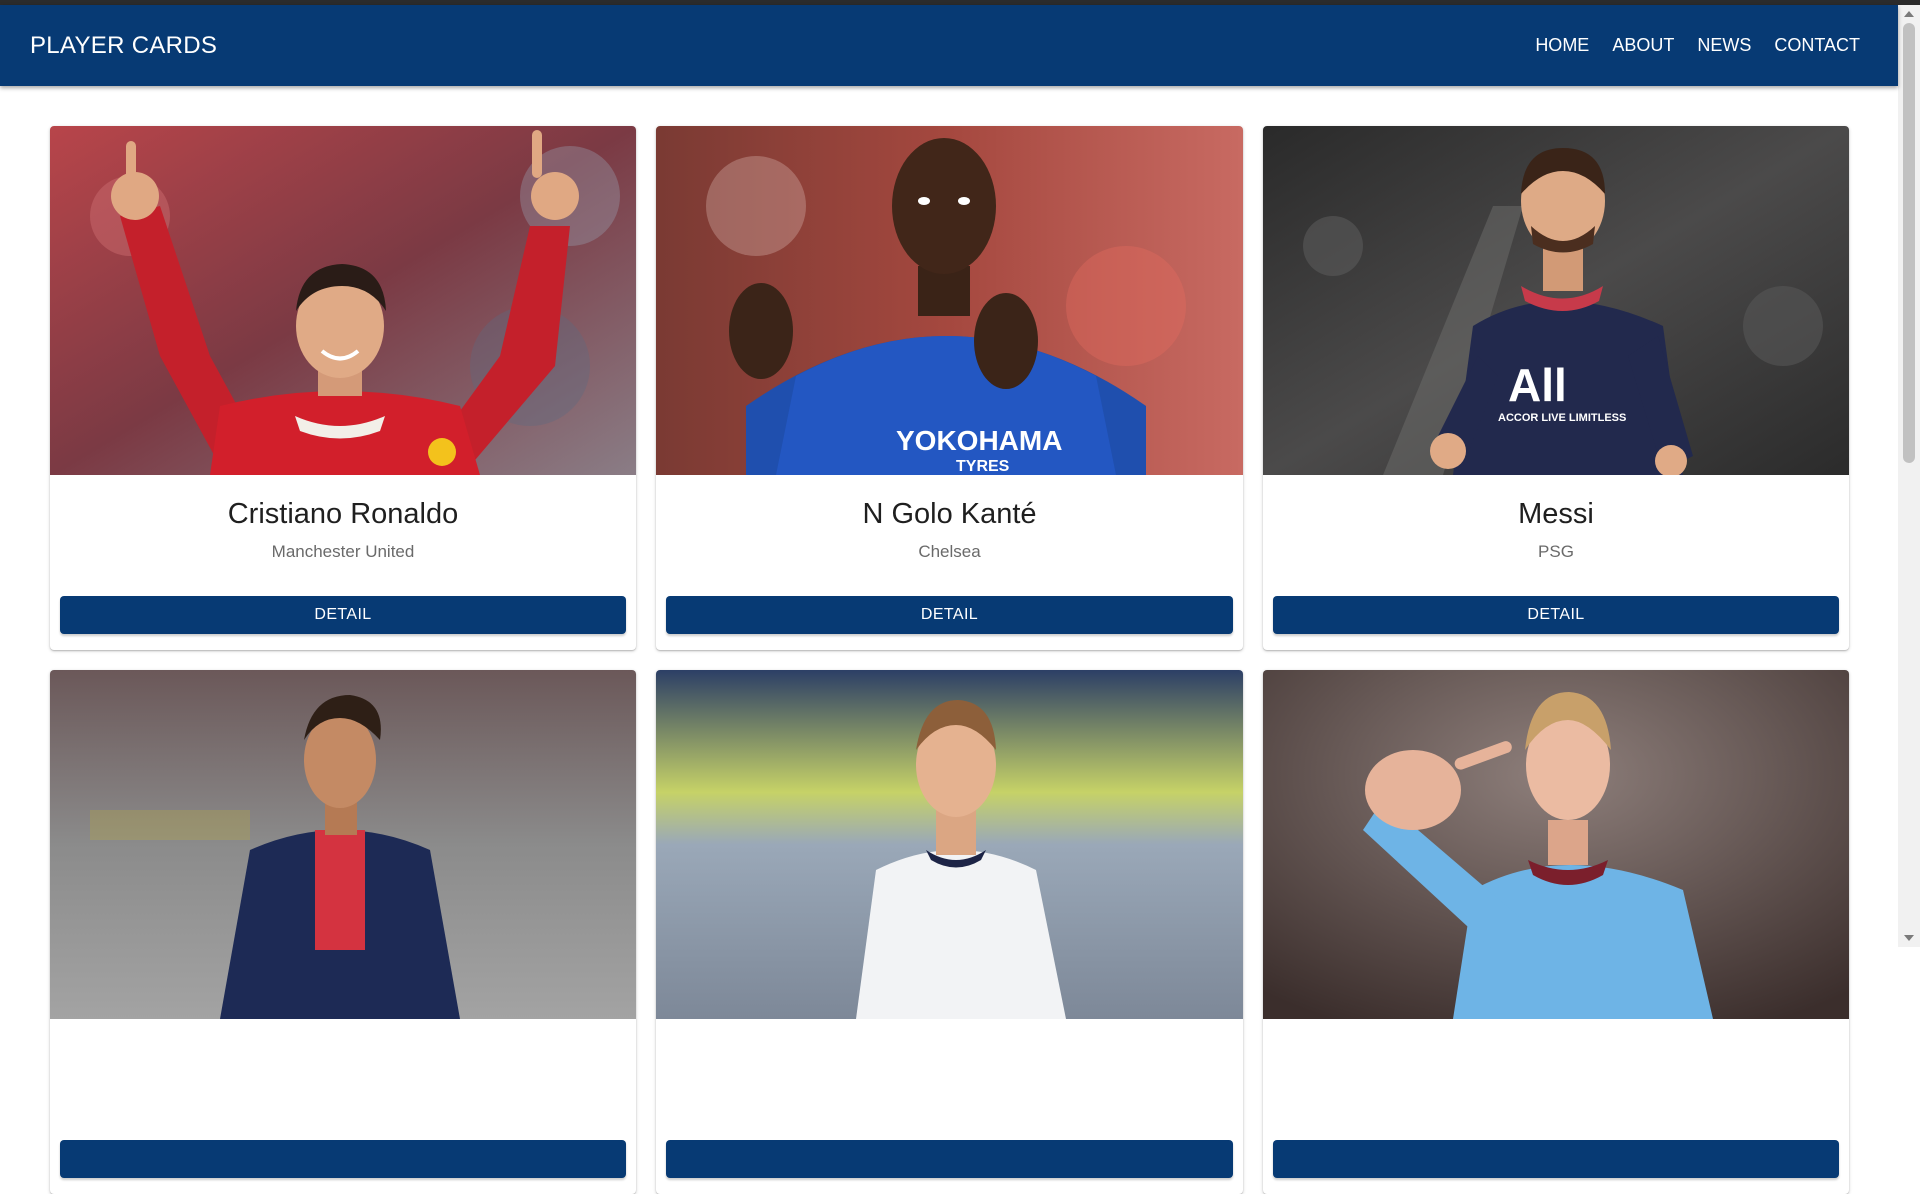 The image size is (1920, 1194). Describe the element at coordinates (1556, 844) in the screenshot. I see `player-photo-haaland` at that location.